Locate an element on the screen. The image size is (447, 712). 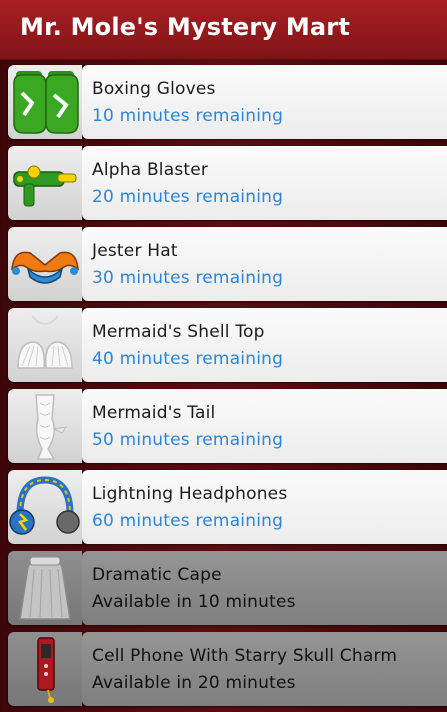
item-status: 40 minutes remaining is located at coordinates (188, 359).